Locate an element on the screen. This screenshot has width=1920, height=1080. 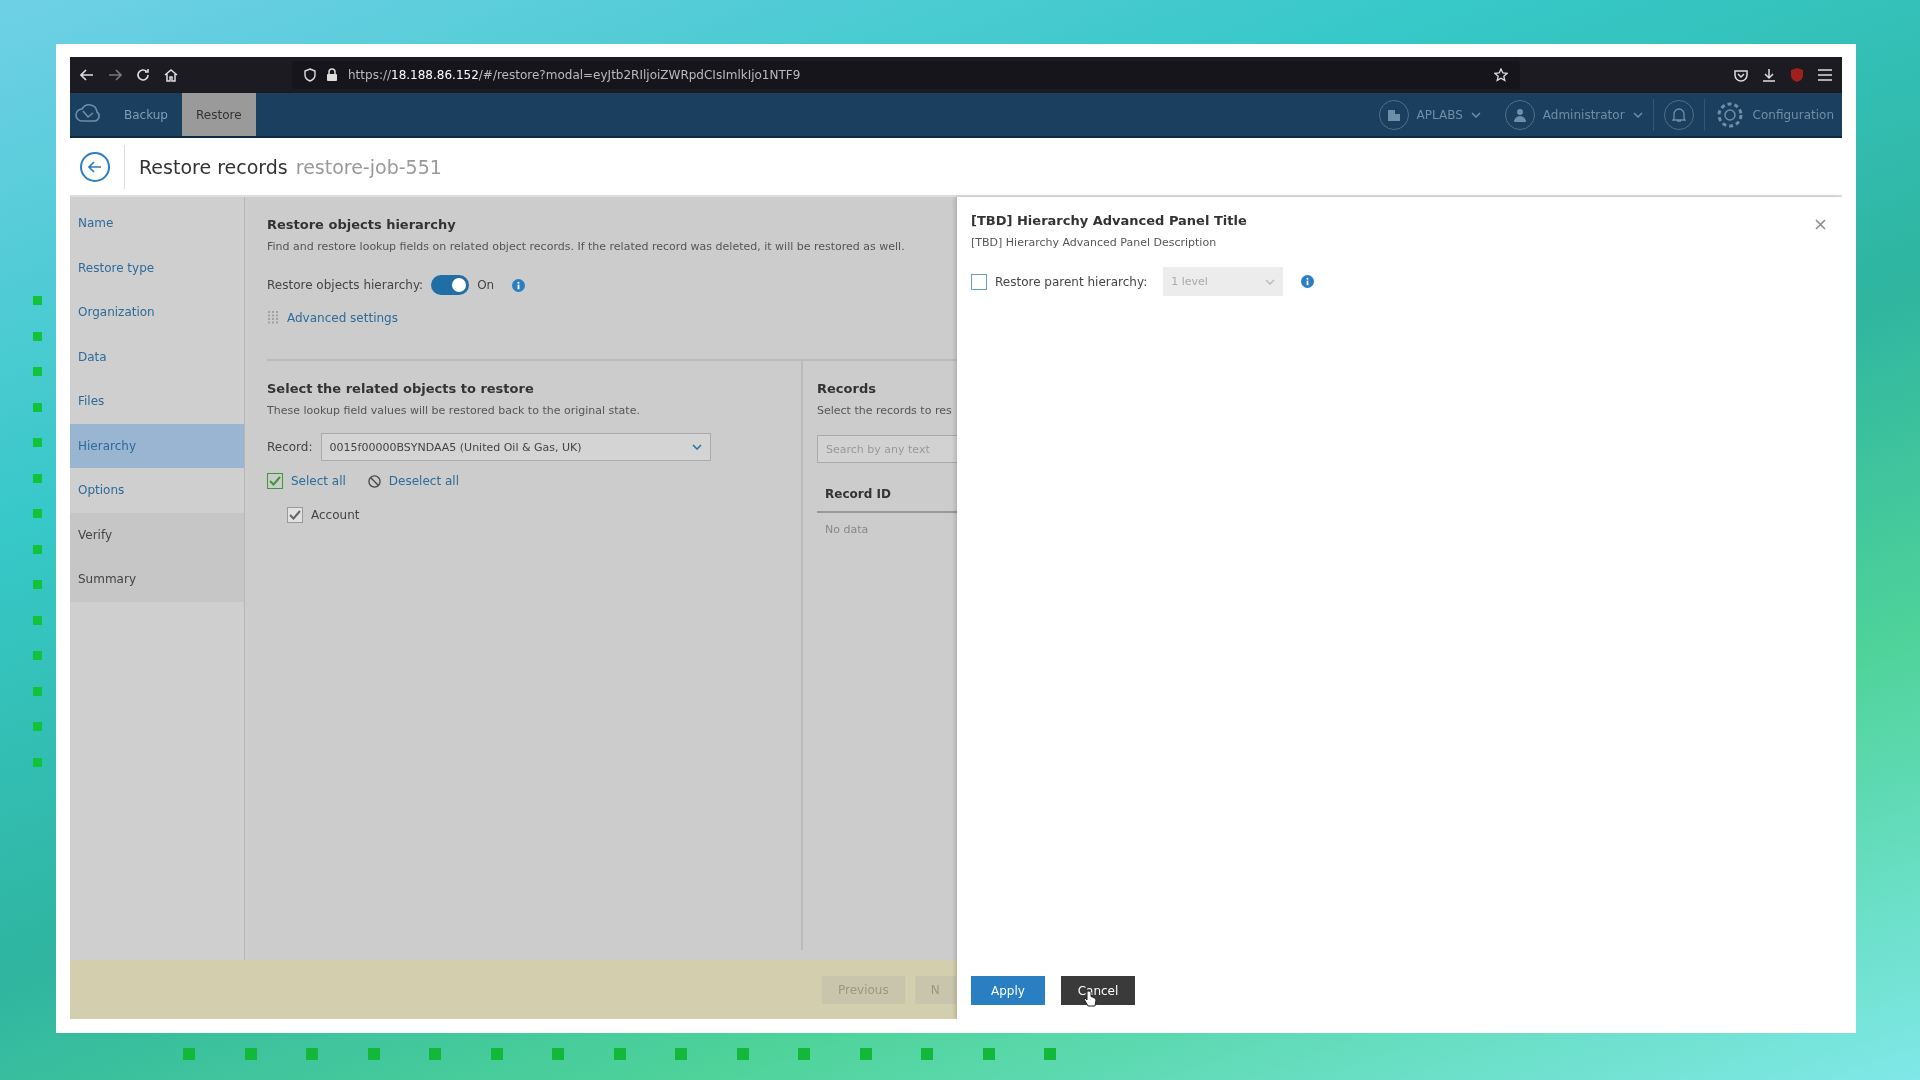
close-icon is located at coordinates (1820, 224).